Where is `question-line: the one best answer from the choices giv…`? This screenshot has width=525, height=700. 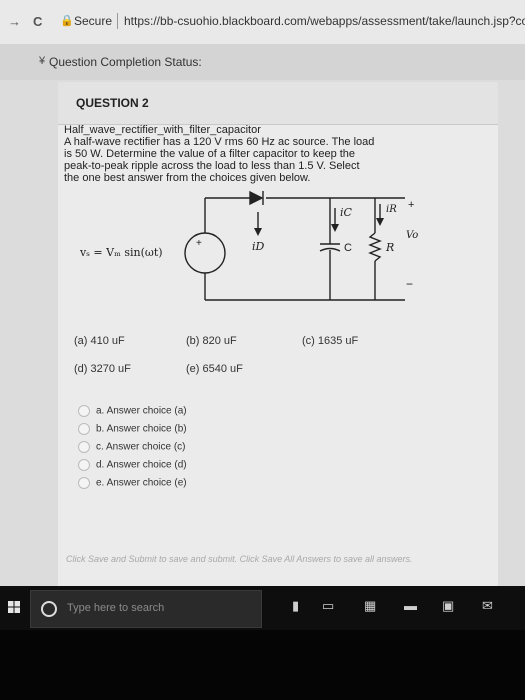
question-line: the one best answer from the choices giv… is located at coordinates (187, 178).